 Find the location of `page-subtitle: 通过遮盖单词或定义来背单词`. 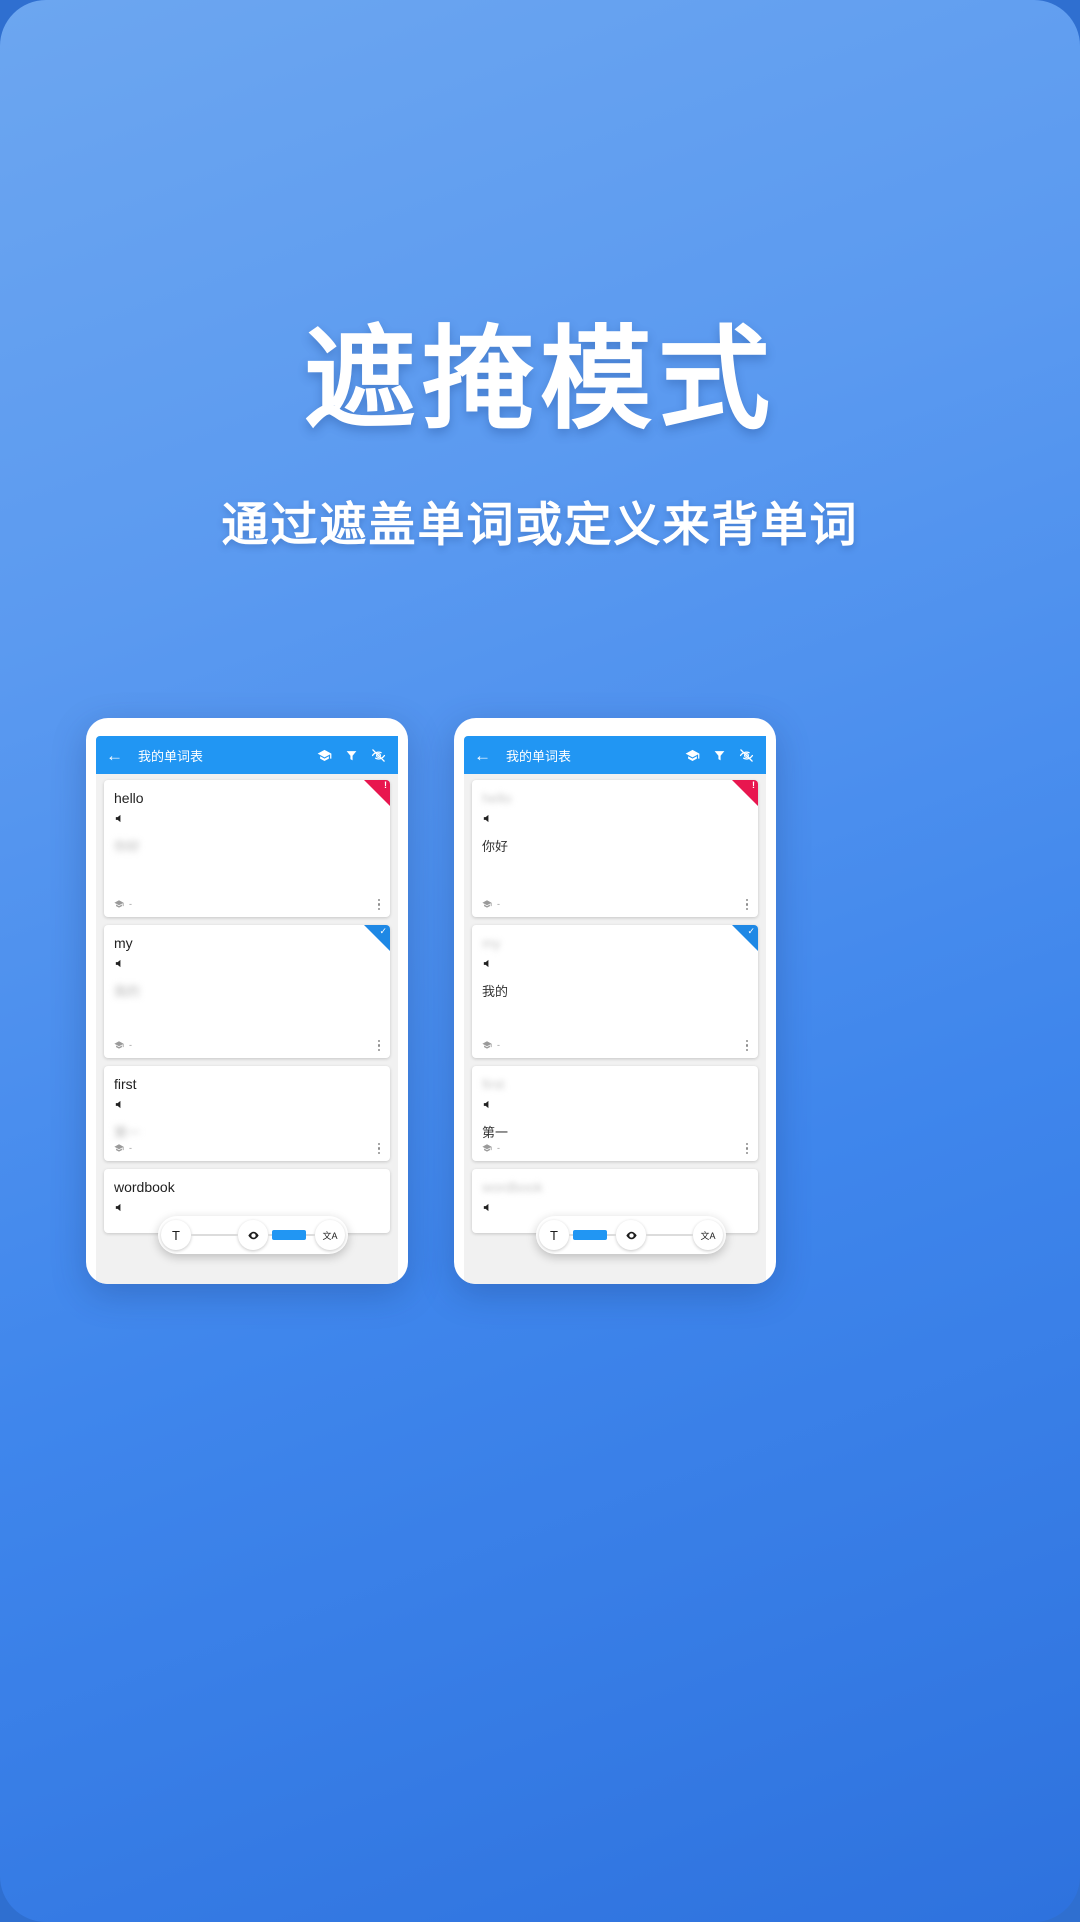

page-subtitle: 通过遮盖单词或定义来背单词 is located at coordinates (540, 524).